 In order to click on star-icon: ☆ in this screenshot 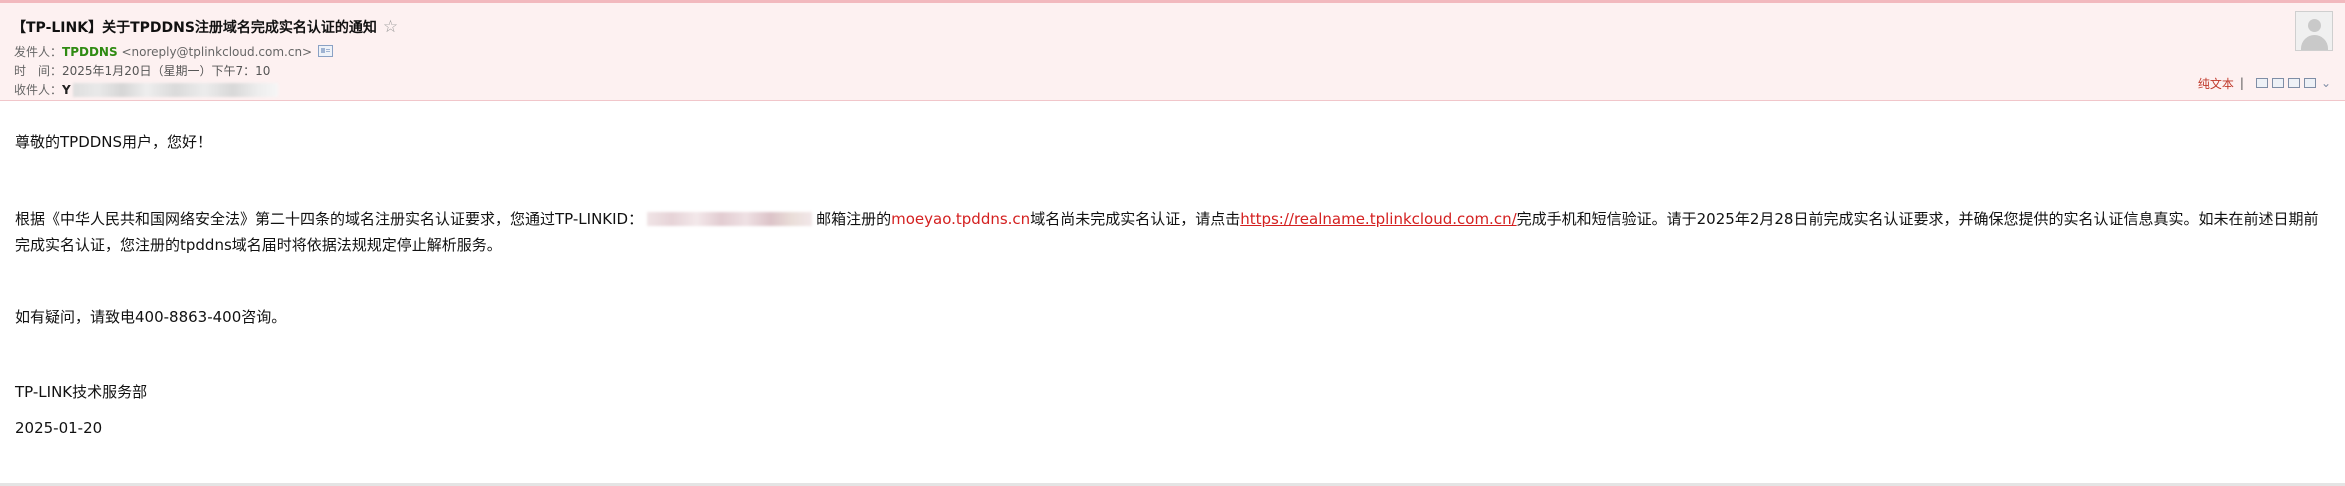, I will do `click(390, 27)`.